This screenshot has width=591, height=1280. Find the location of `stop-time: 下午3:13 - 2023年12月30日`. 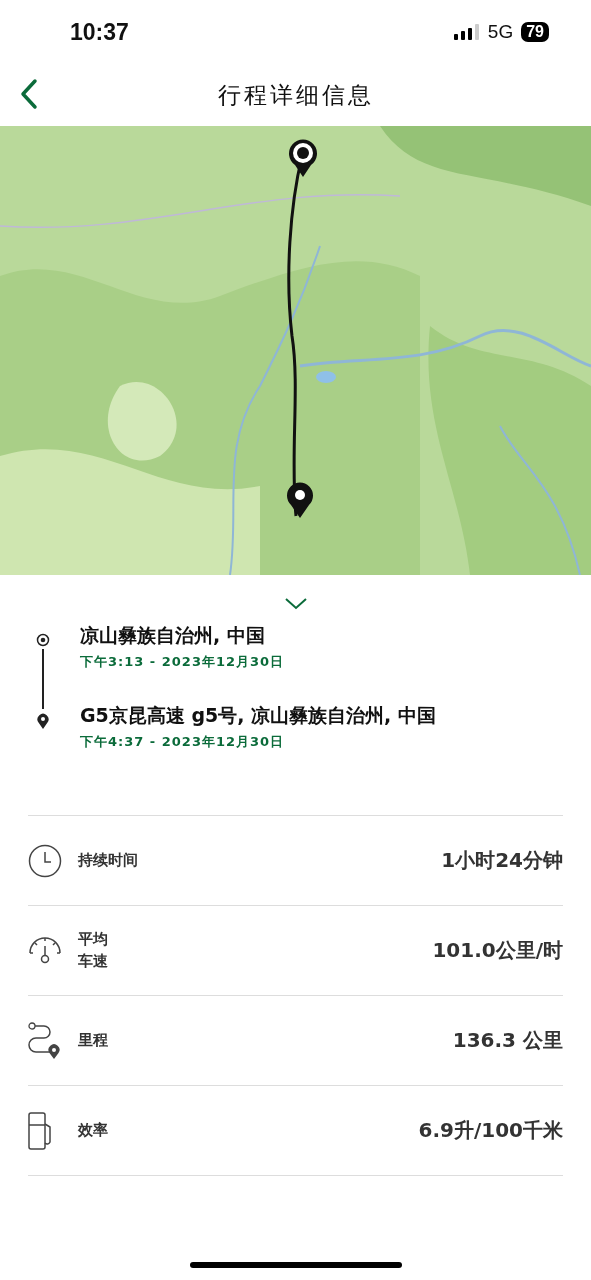

stop-time: 下午3:13 - 2023年12月30日 is located at coordinates (182, 662).